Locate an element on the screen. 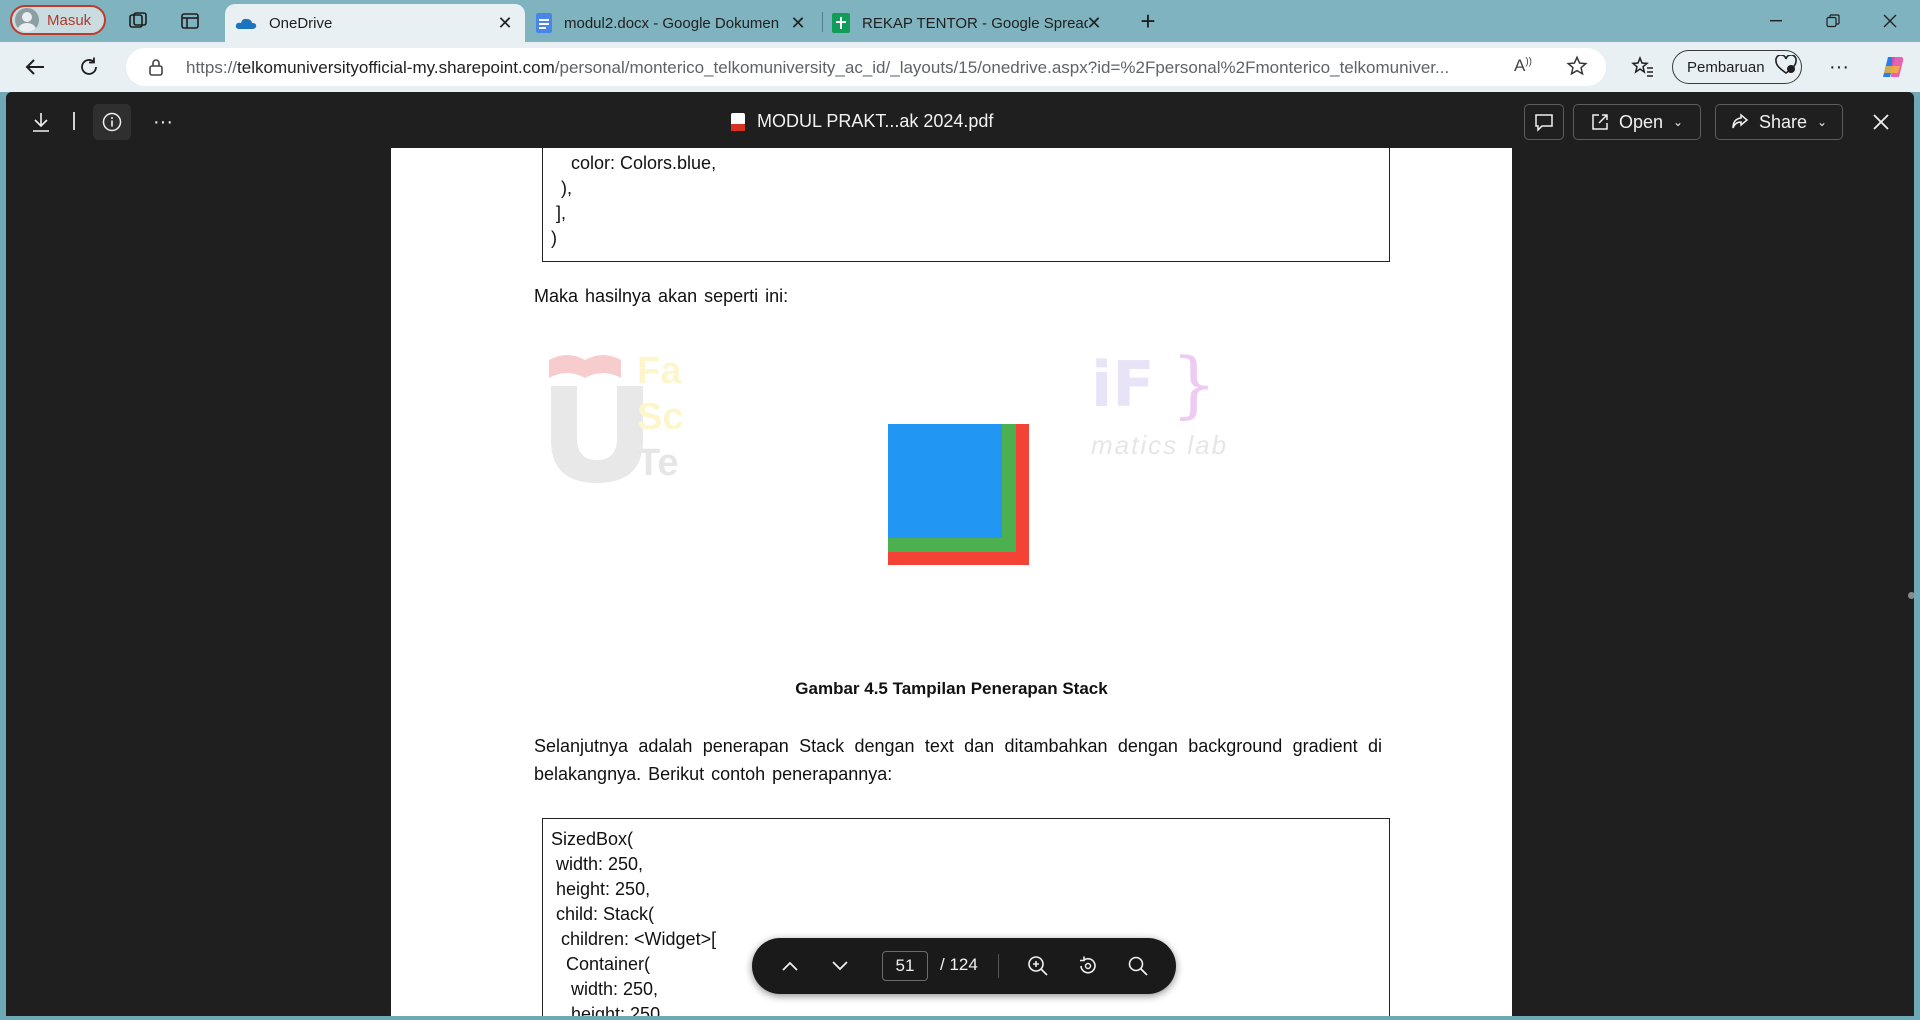 The height and width of the screenshot is (1020, 1920). pdf-icon is located at coordinates (738, 121).